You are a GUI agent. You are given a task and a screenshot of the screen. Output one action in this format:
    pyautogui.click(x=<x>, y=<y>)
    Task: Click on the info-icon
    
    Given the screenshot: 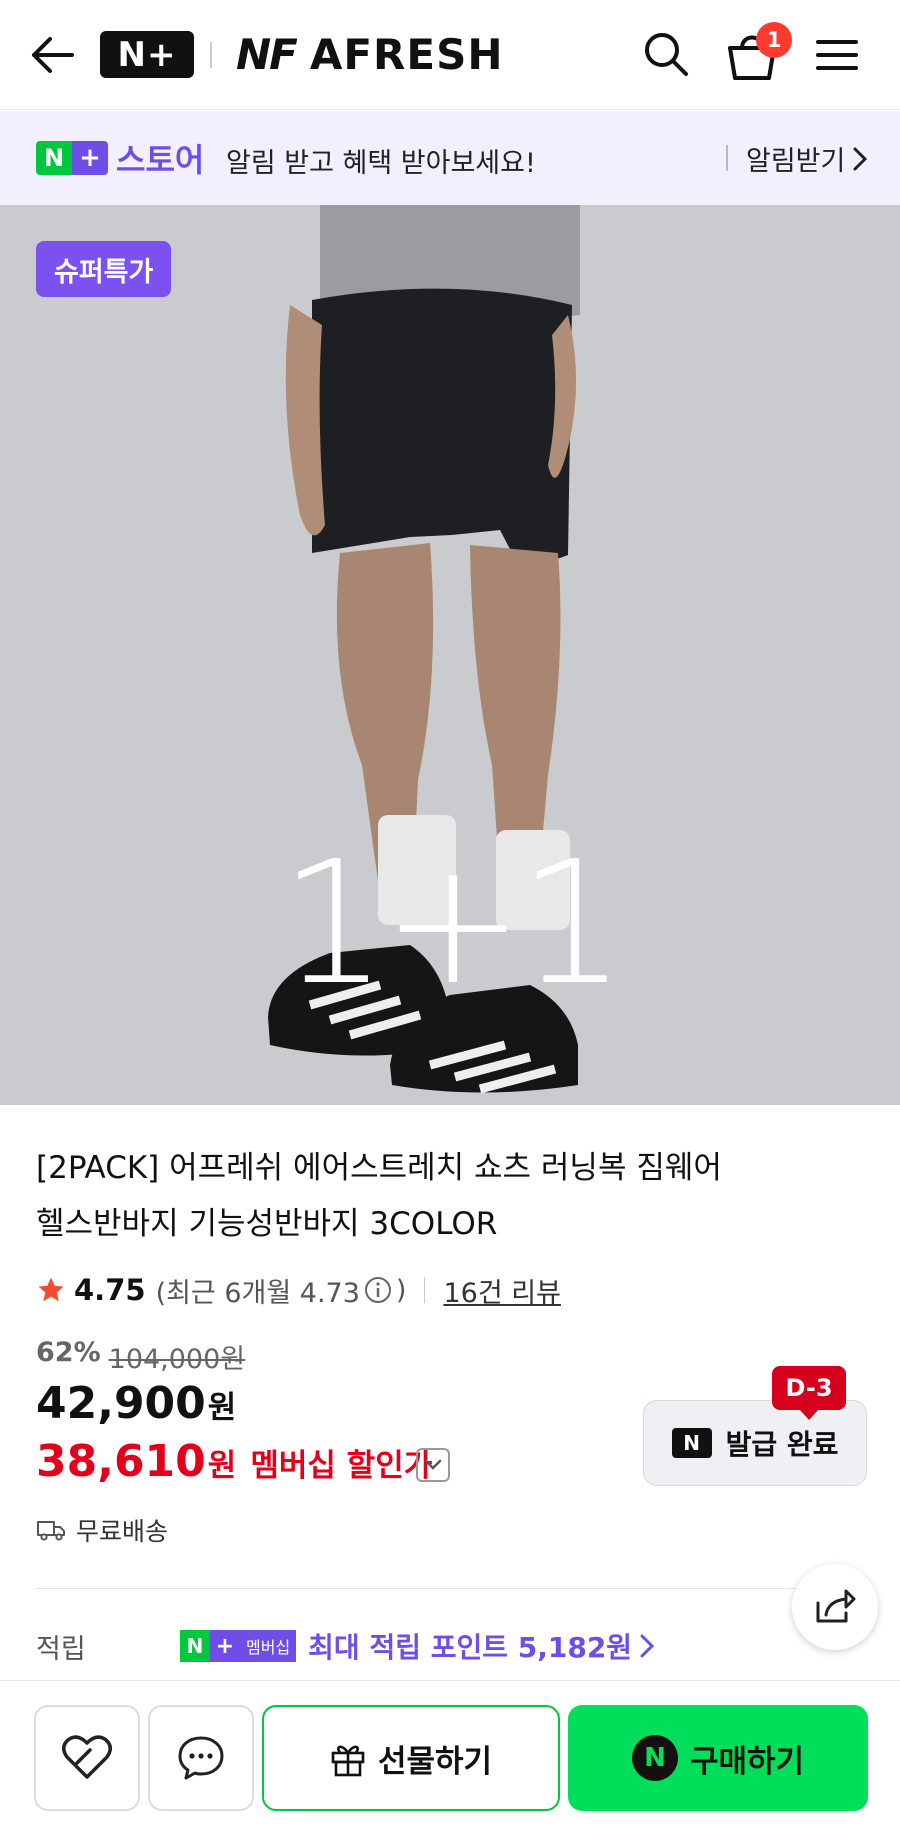 What is the action you would take?
    pyautogui.click(x=378, y=1290)
    